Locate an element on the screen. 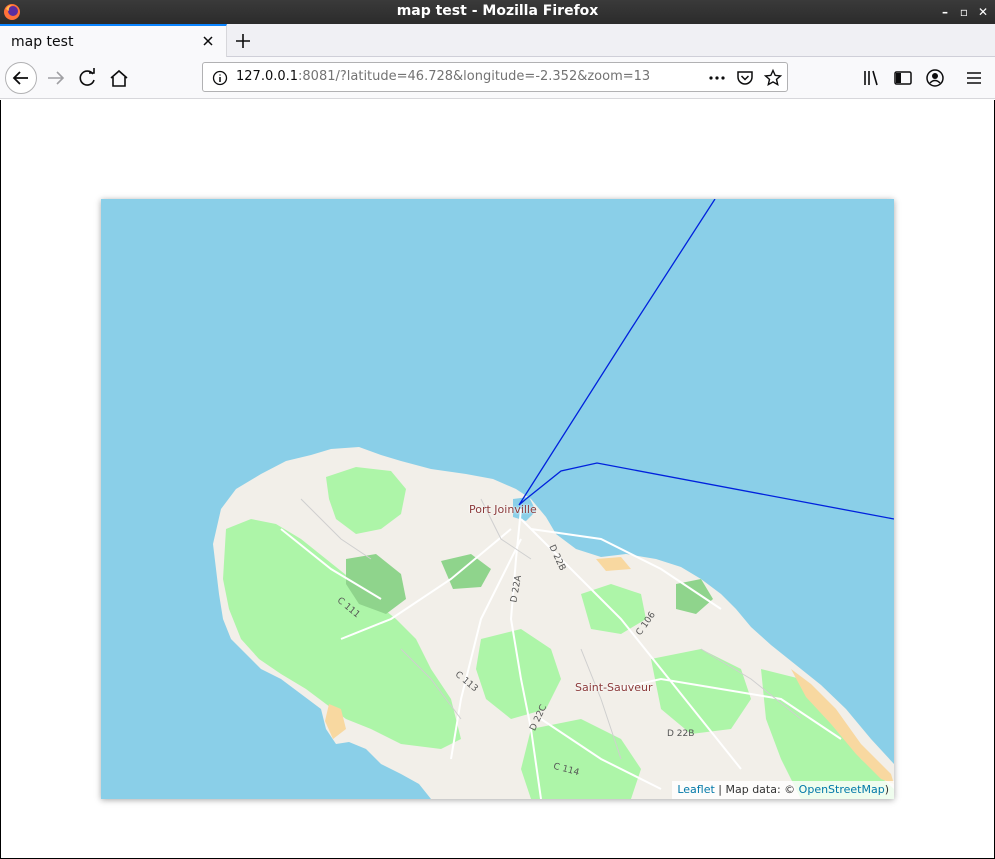  library-icon is located at coordinates (872, 78).